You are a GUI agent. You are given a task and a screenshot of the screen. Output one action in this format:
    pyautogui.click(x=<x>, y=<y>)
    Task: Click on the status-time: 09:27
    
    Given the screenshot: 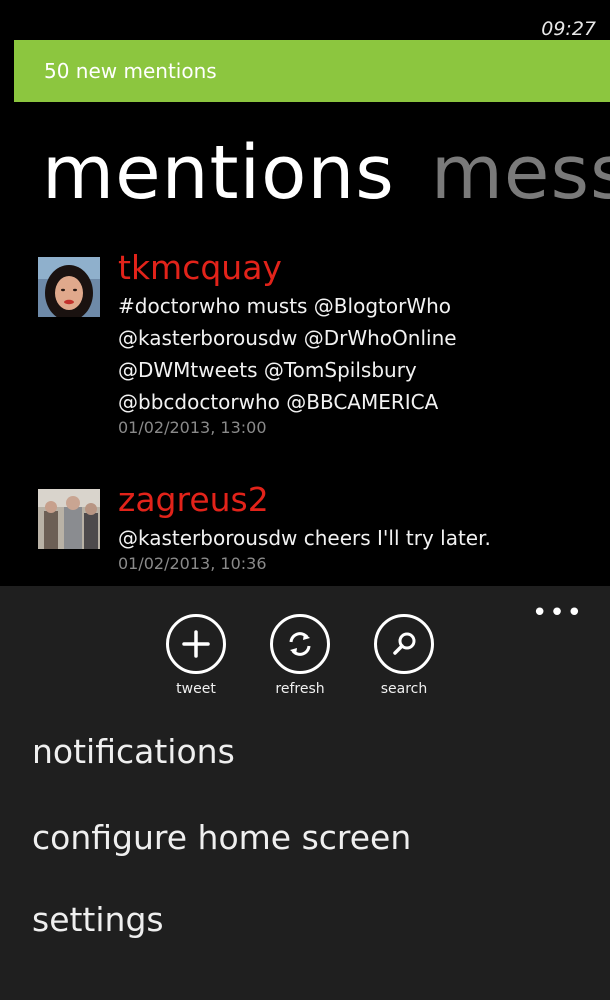 What is the action you would take?
    pyautogui.click(x=568, y=29)
    